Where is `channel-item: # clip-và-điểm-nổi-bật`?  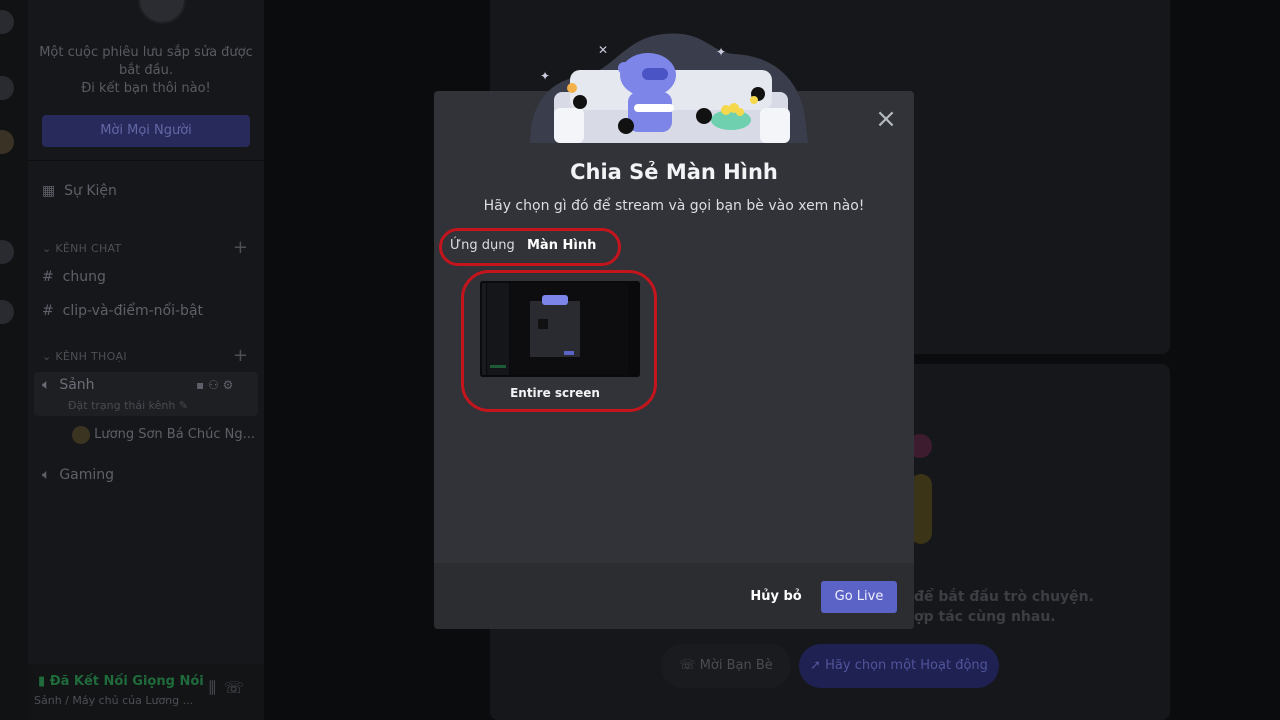 channel-item: # clip-và-điểm-nổi-bật is located at coordinates (122, 311).